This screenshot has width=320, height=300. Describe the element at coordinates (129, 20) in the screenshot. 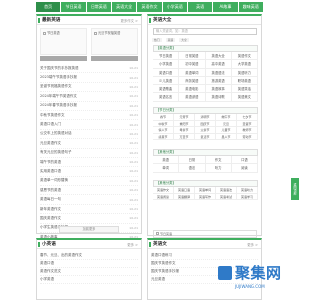

I see `latest-more-link: 更多作文 >` at that location.